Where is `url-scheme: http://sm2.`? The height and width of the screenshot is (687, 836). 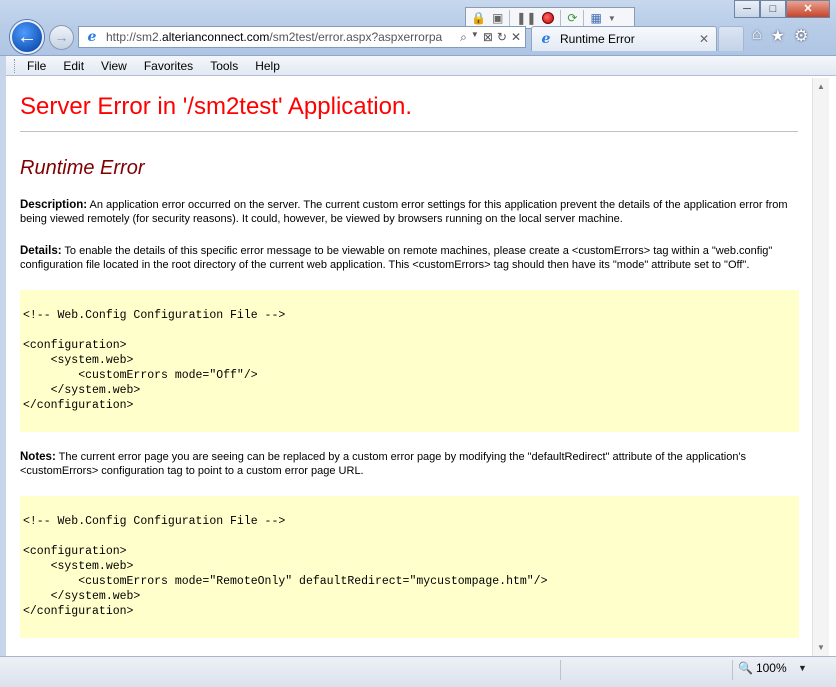 url-scheme: http://sm2. is located at coordinates (134, 37).